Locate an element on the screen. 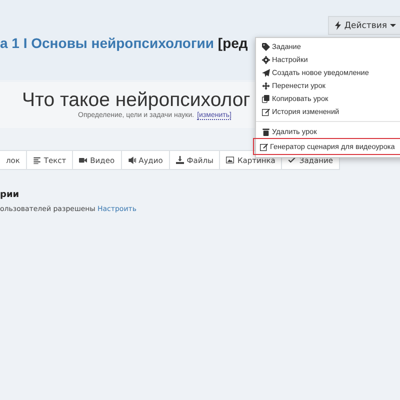  settings-icon is located at coordinates (266, 60).